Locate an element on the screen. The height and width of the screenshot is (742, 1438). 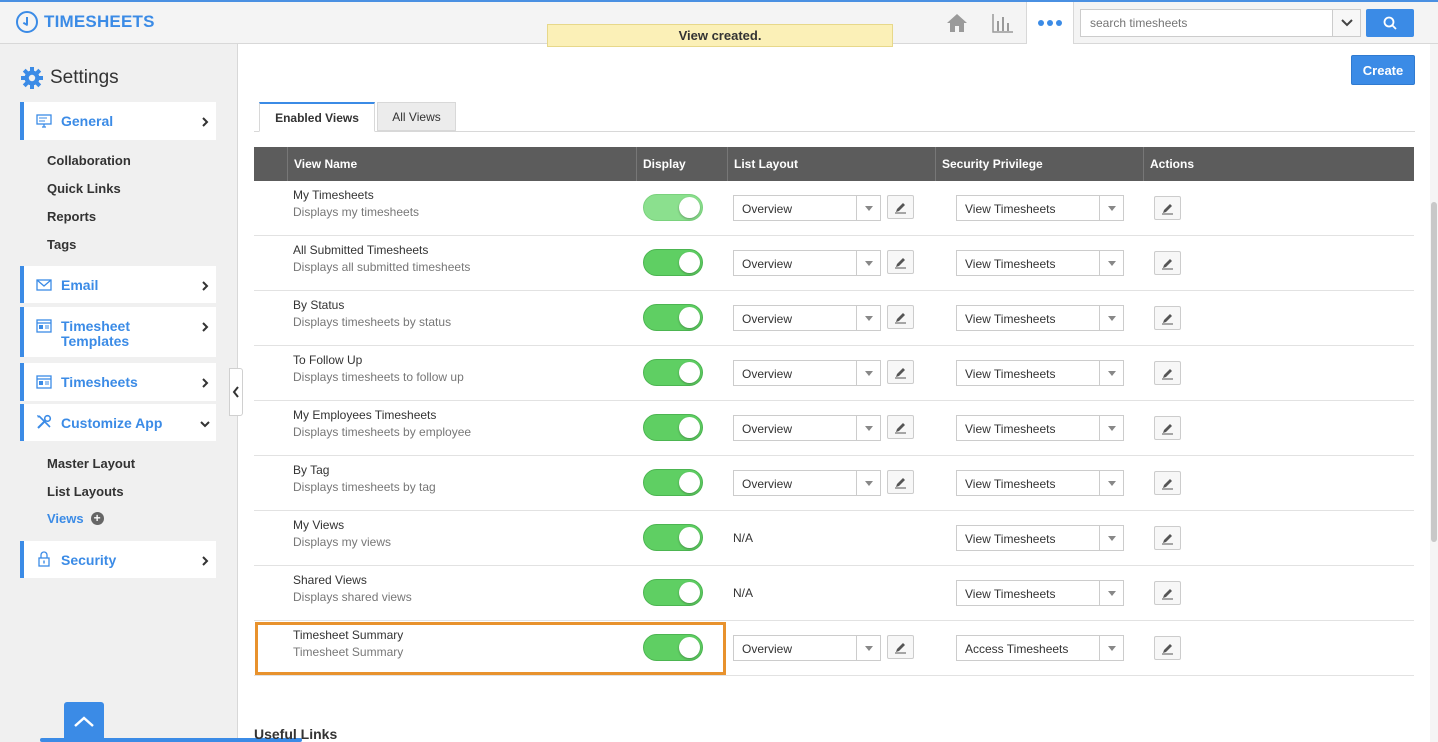
search-icon is located at coordinates (1390, 23).